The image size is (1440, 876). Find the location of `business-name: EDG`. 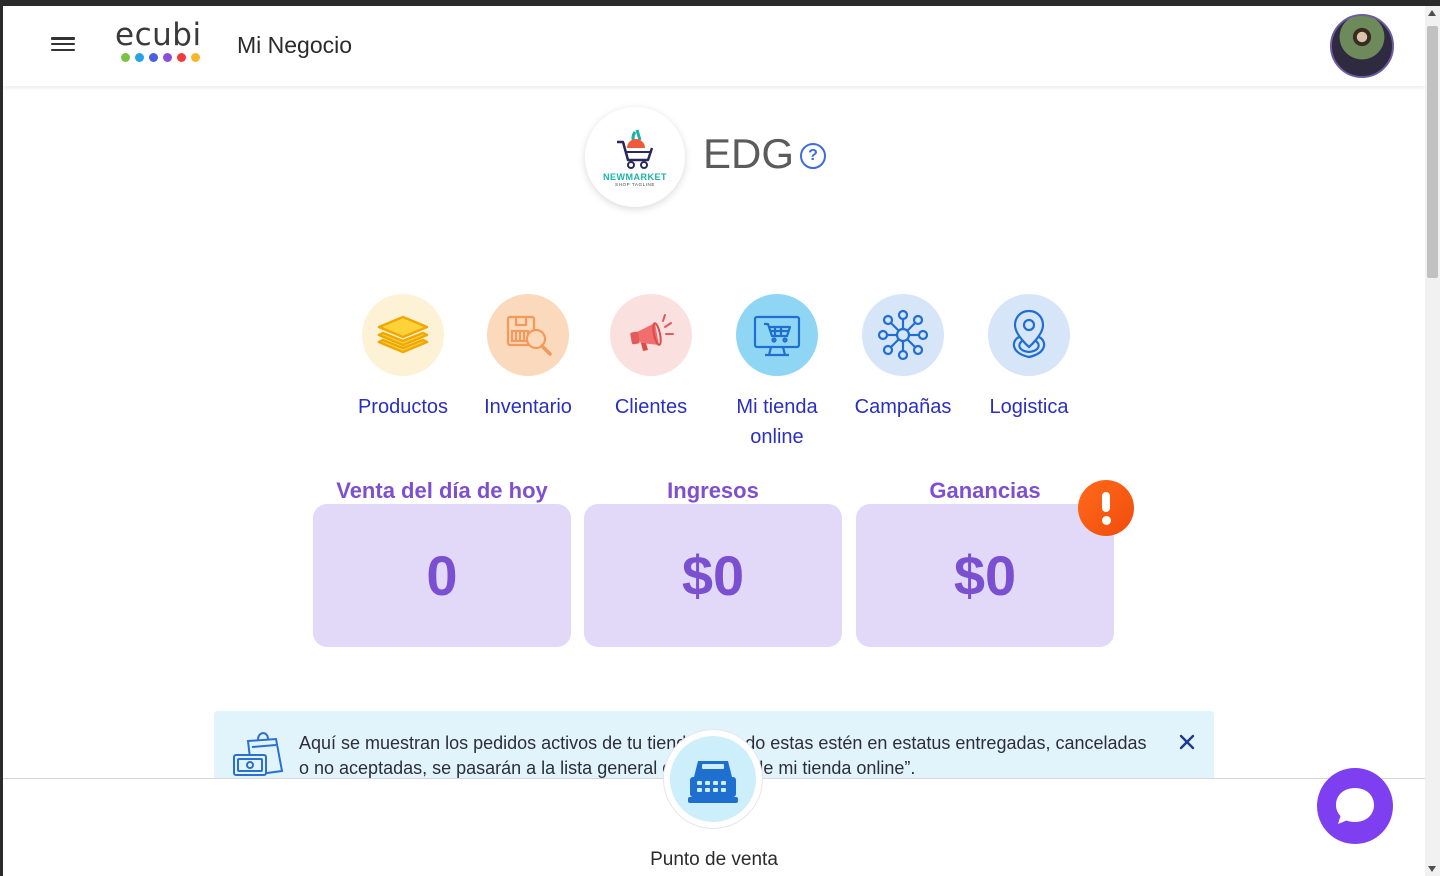

business-name: EDG is located at coordinates (749, 153).